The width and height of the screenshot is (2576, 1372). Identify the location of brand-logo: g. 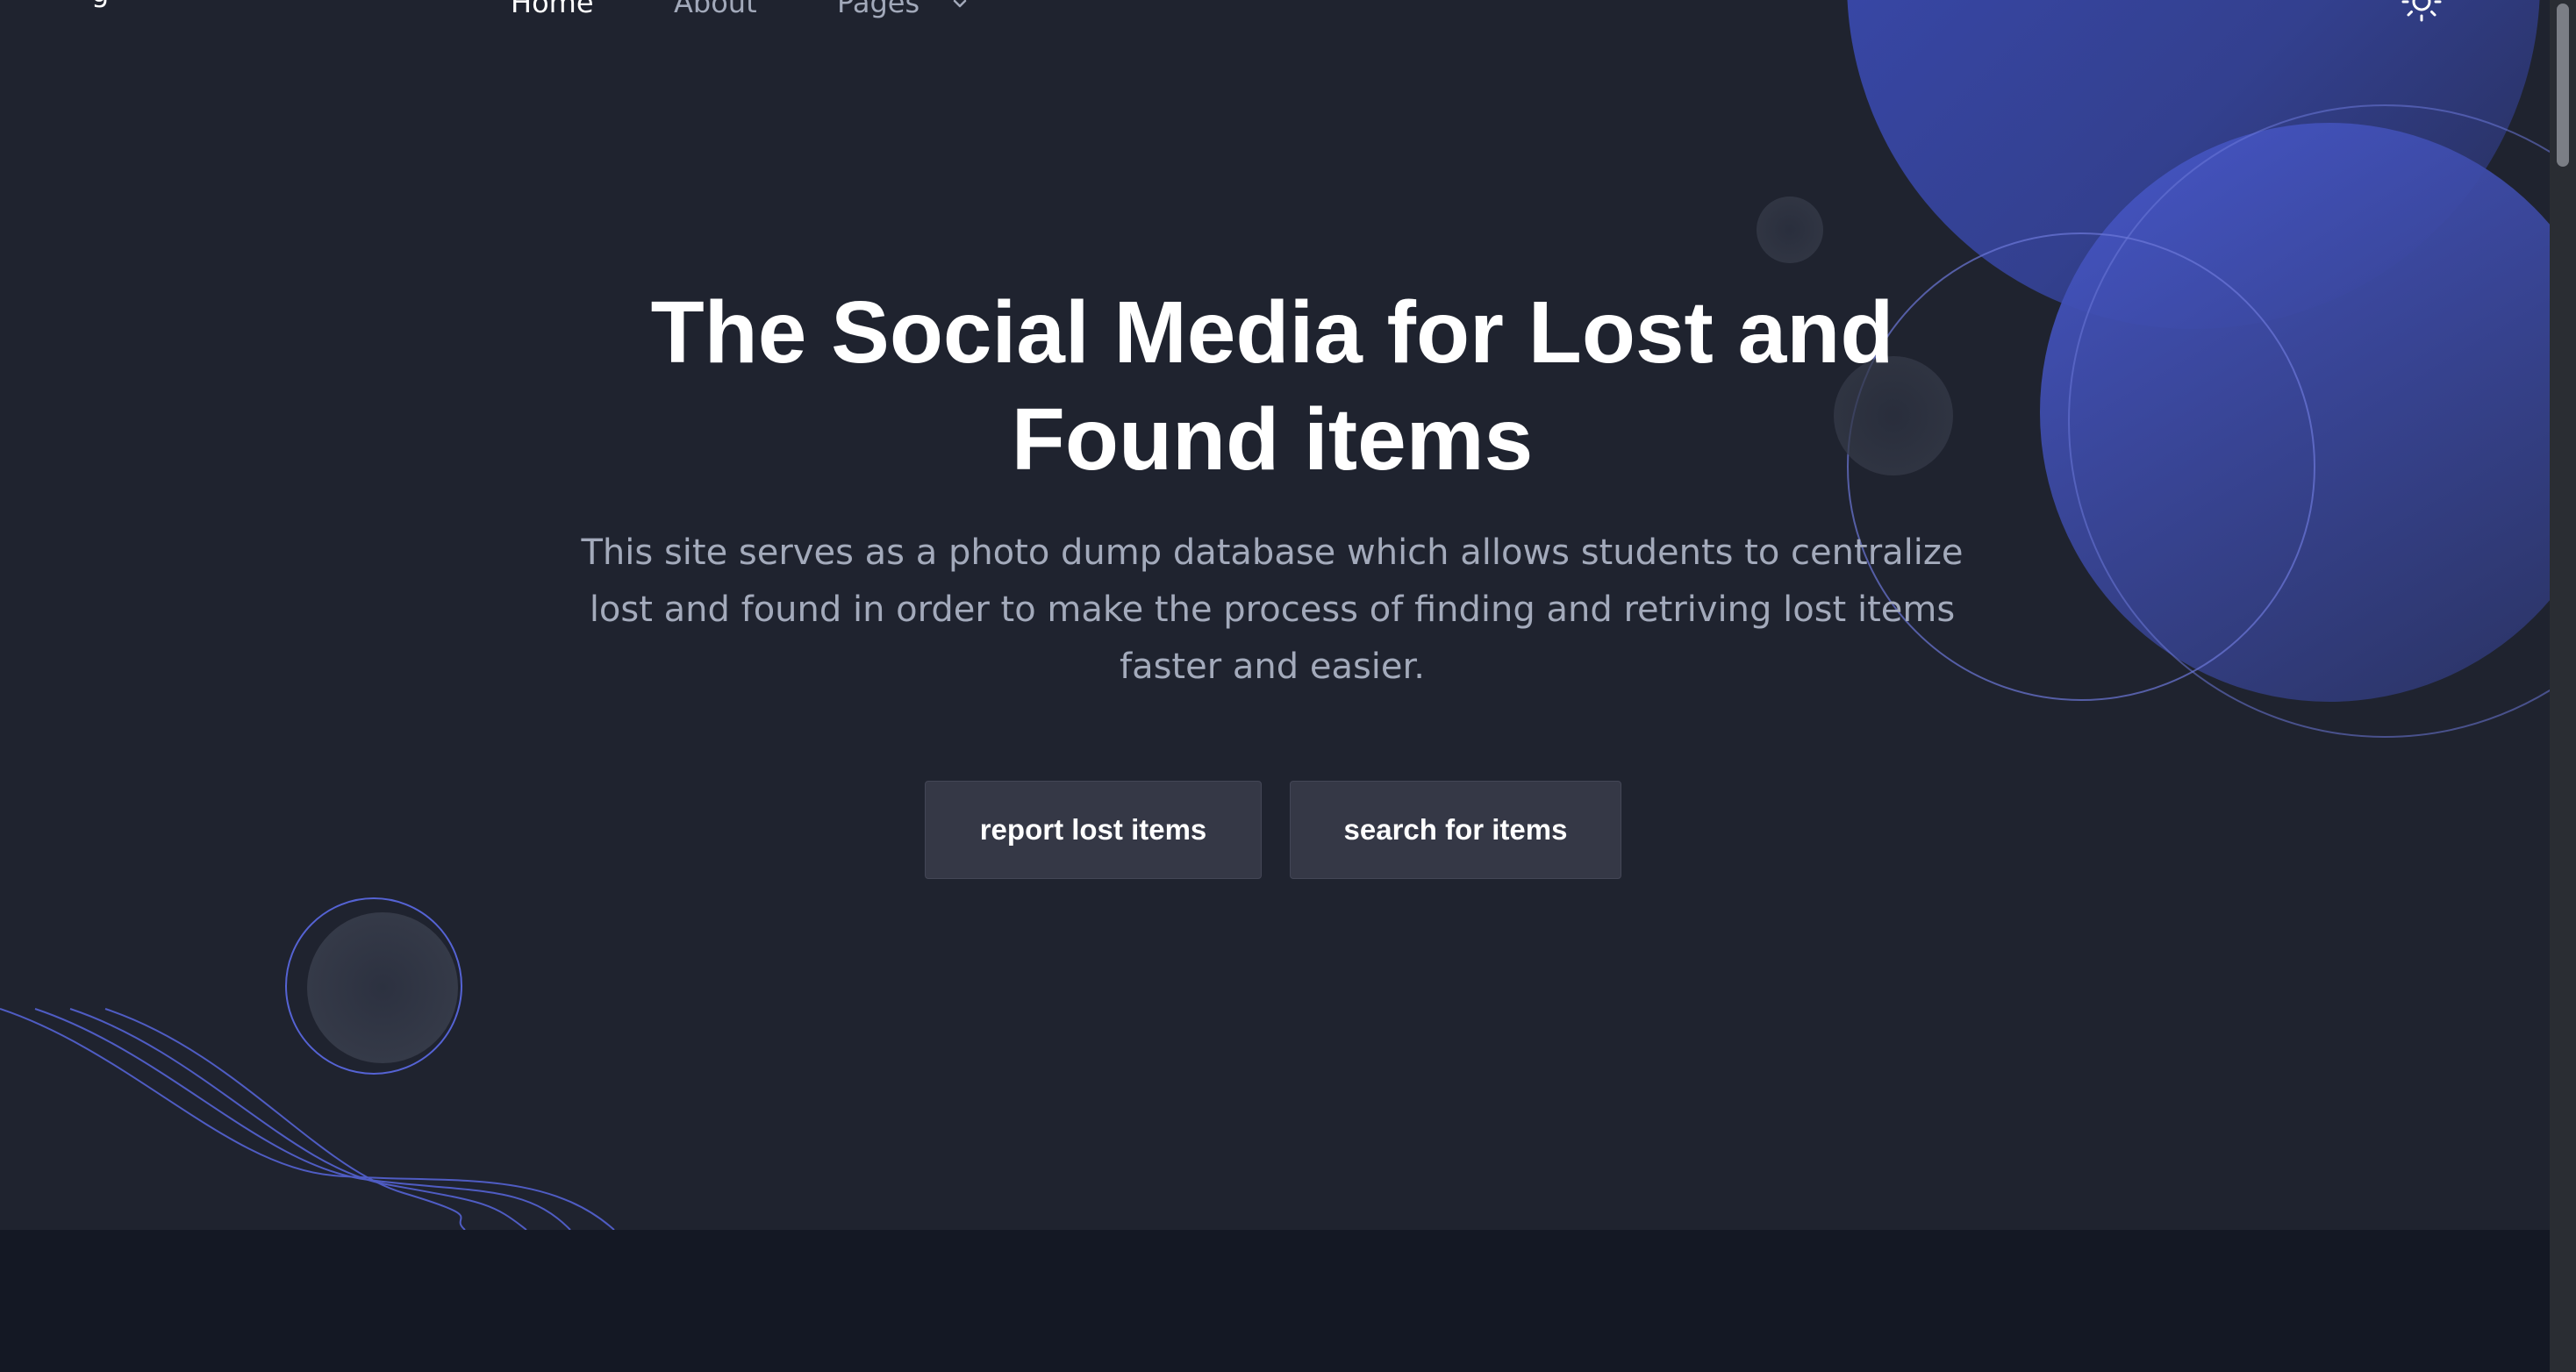
(100, 4).